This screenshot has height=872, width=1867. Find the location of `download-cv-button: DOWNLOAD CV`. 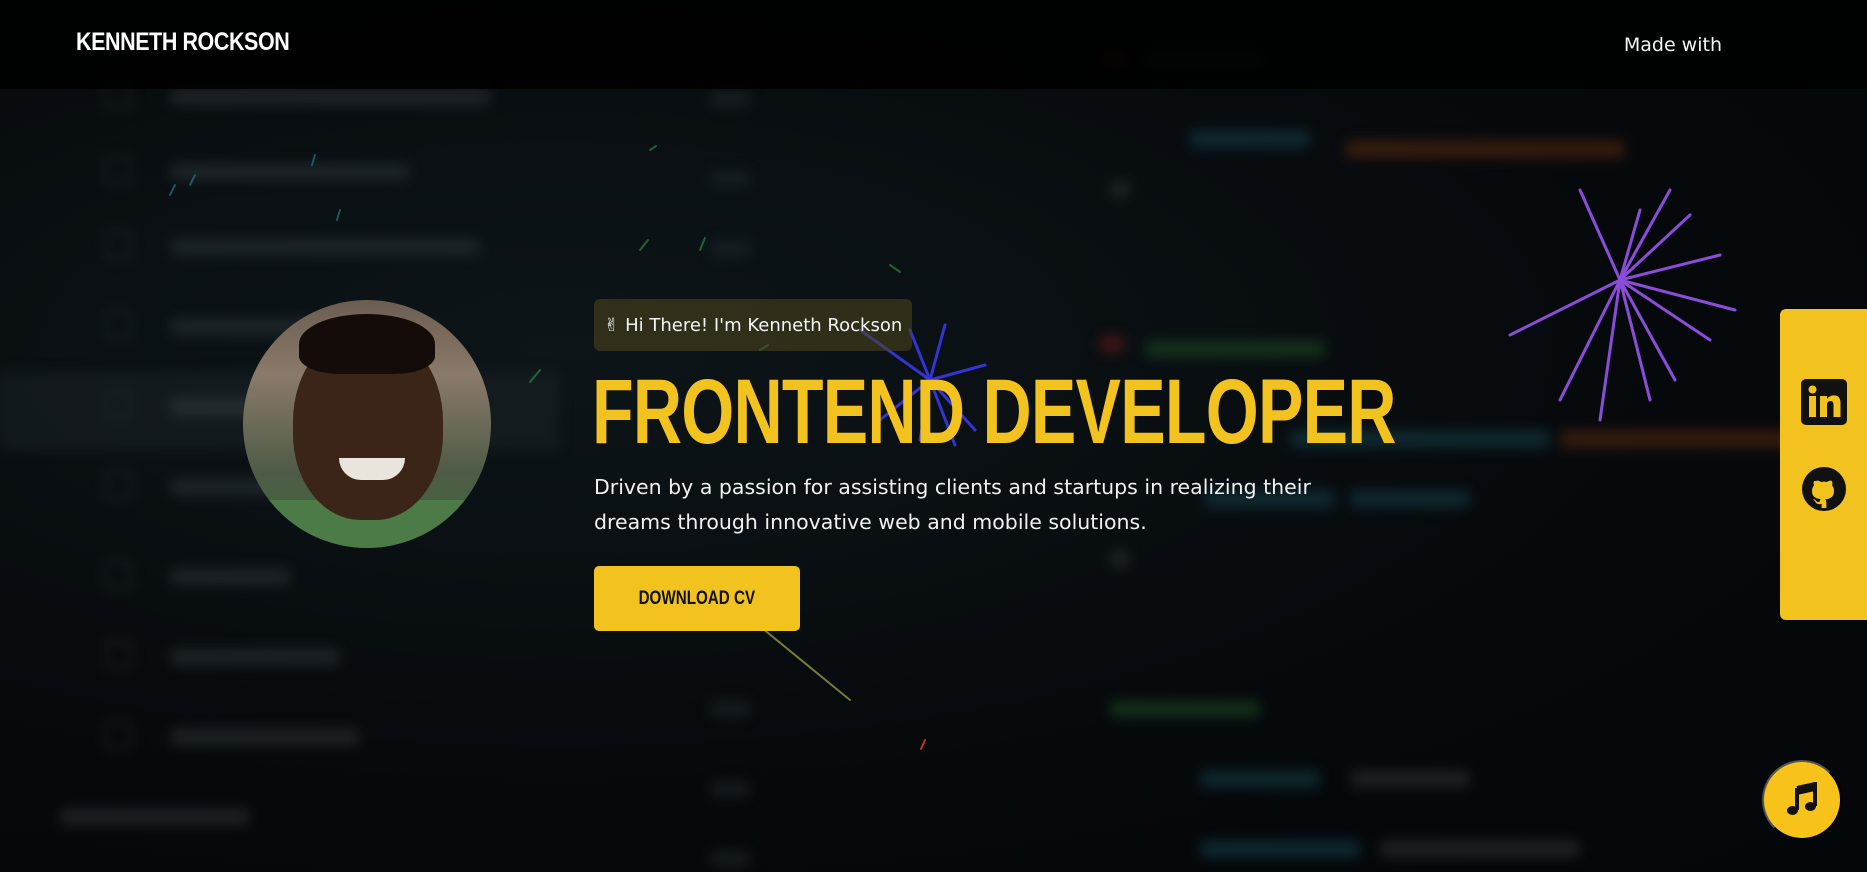

download-cv-button: DOWNLOAD CV is located at coordinates (697, 598).